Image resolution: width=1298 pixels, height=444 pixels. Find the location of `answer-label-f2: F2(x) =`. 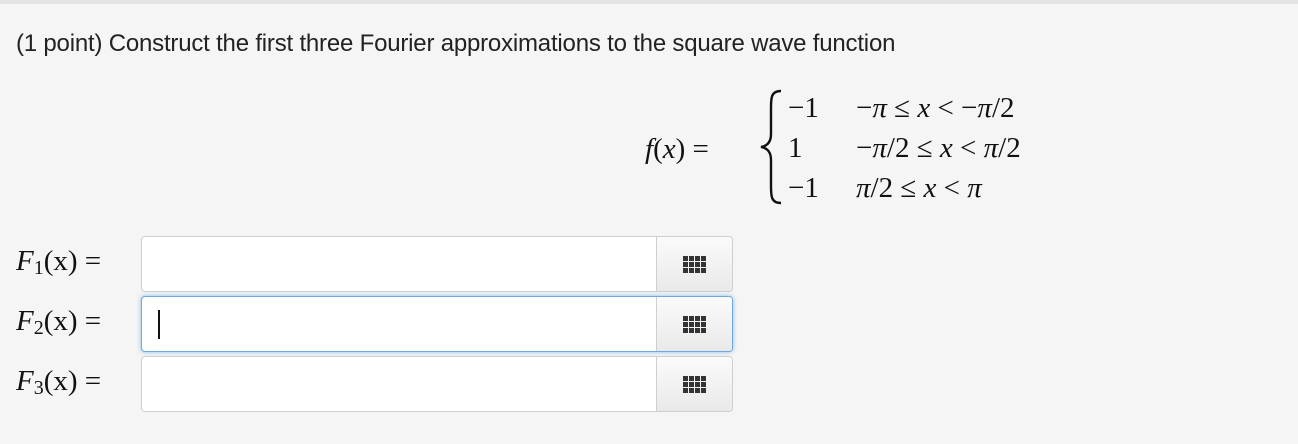

answer-label-f2: F2(x) = is located at coordinates (59, 322).